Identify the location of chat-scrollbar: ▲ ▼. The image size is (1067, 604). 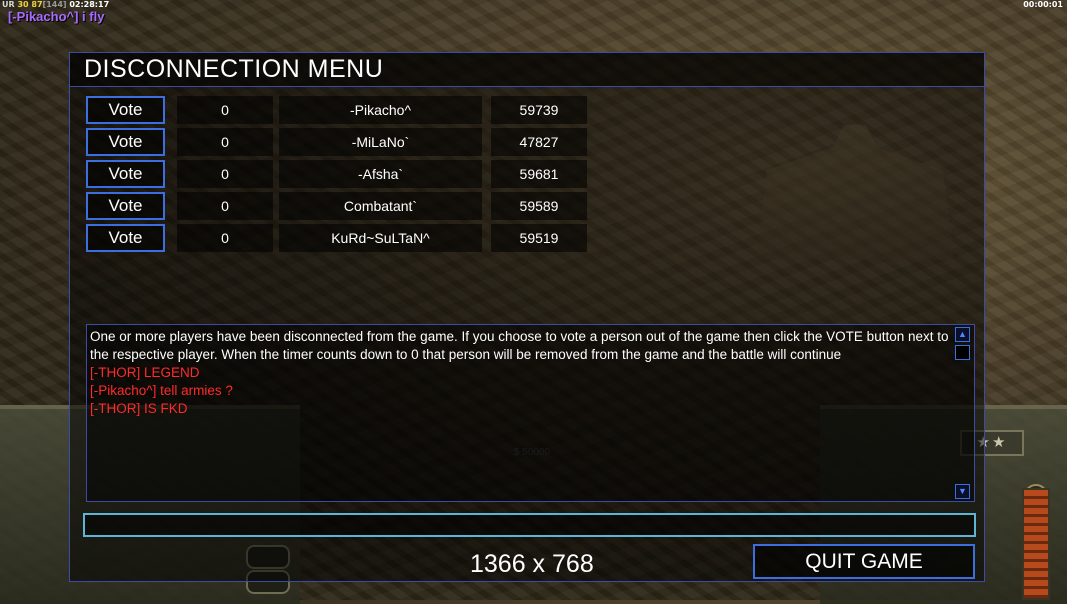
(963, 413).